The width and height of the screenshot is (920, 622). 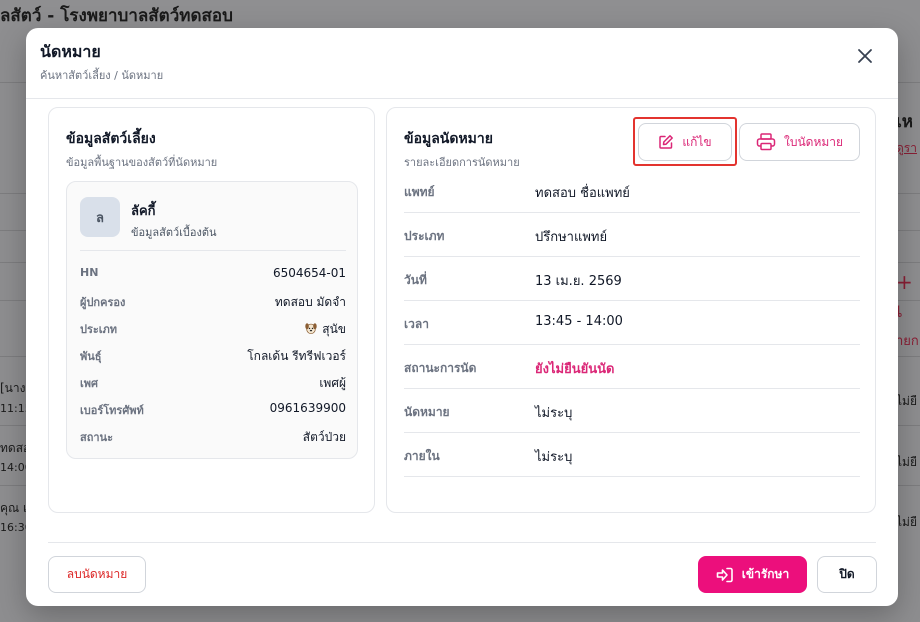 I want to click on field-value: 6504654-01, so click(x=309, y=273).